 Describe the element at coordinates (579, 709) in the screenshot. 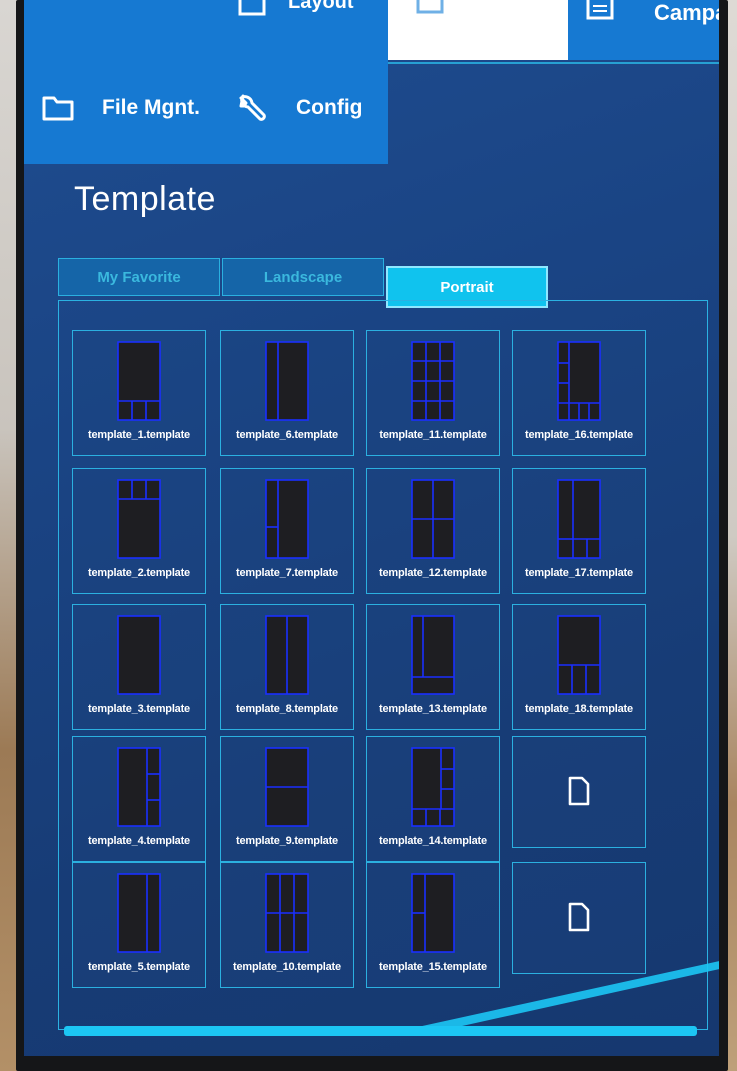

I see `template-label: template_18.template` at that location.